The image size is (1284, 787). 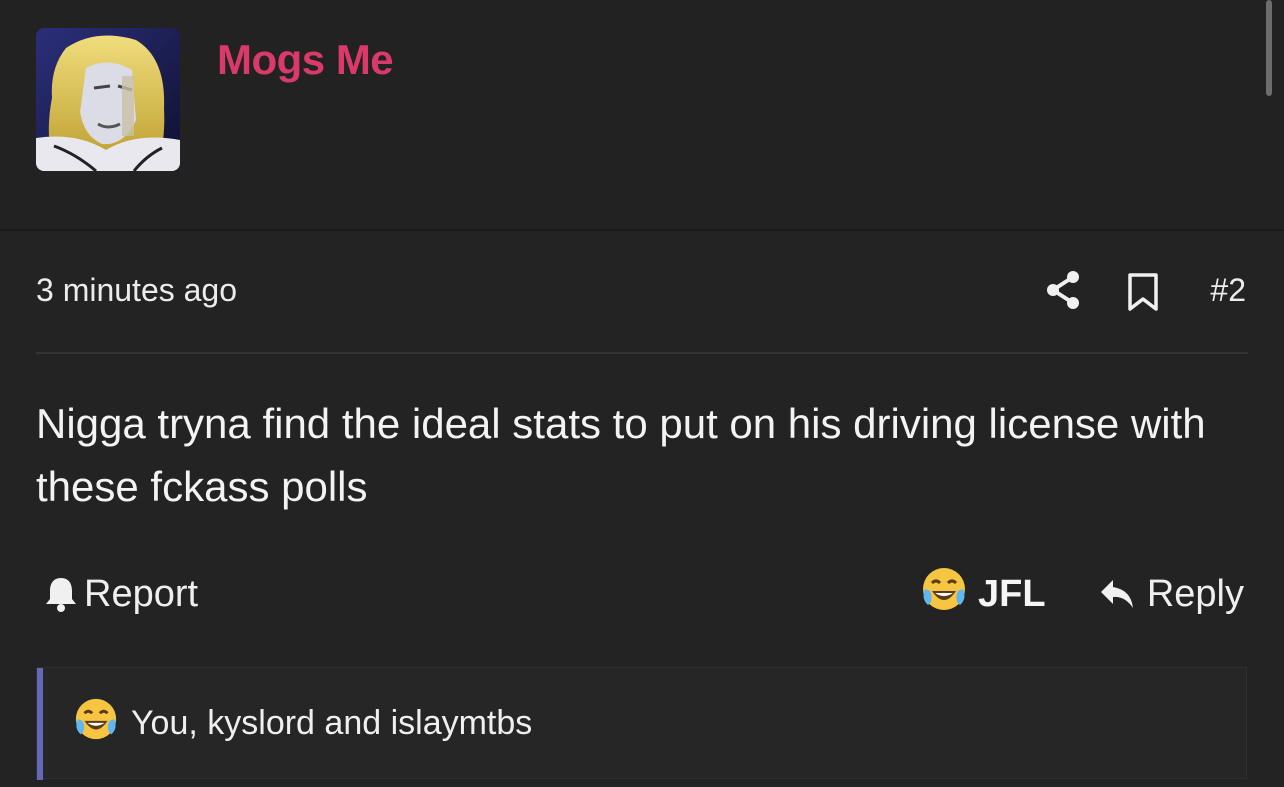 I want to click on jfl-label: JFL, so click(x=1012, y=593).